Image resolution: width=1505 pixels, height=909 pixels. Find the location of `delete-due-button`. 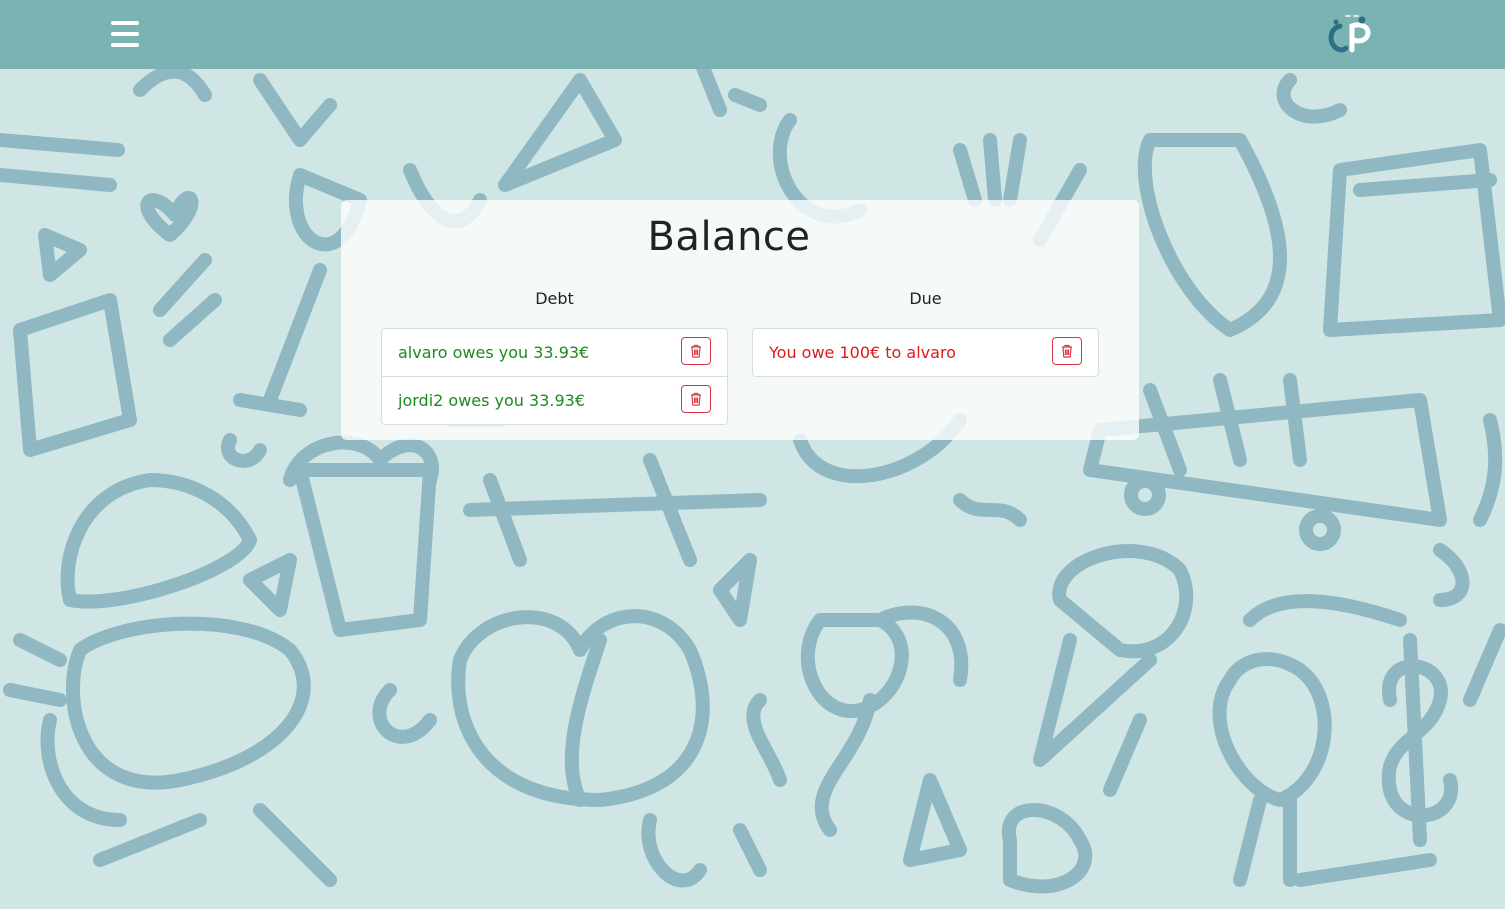

delete-due-button is located at coordinates (1067, 351).